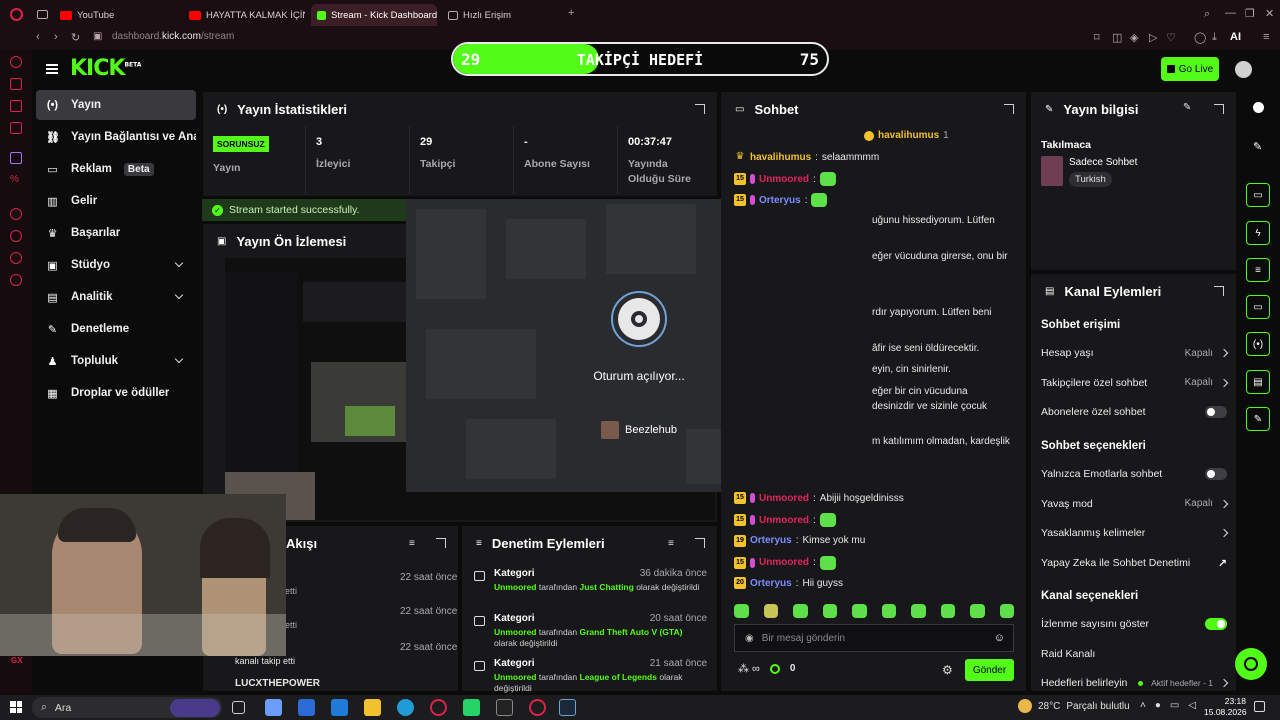  I want to click on account-icon: ◯, so click(1200, 37).